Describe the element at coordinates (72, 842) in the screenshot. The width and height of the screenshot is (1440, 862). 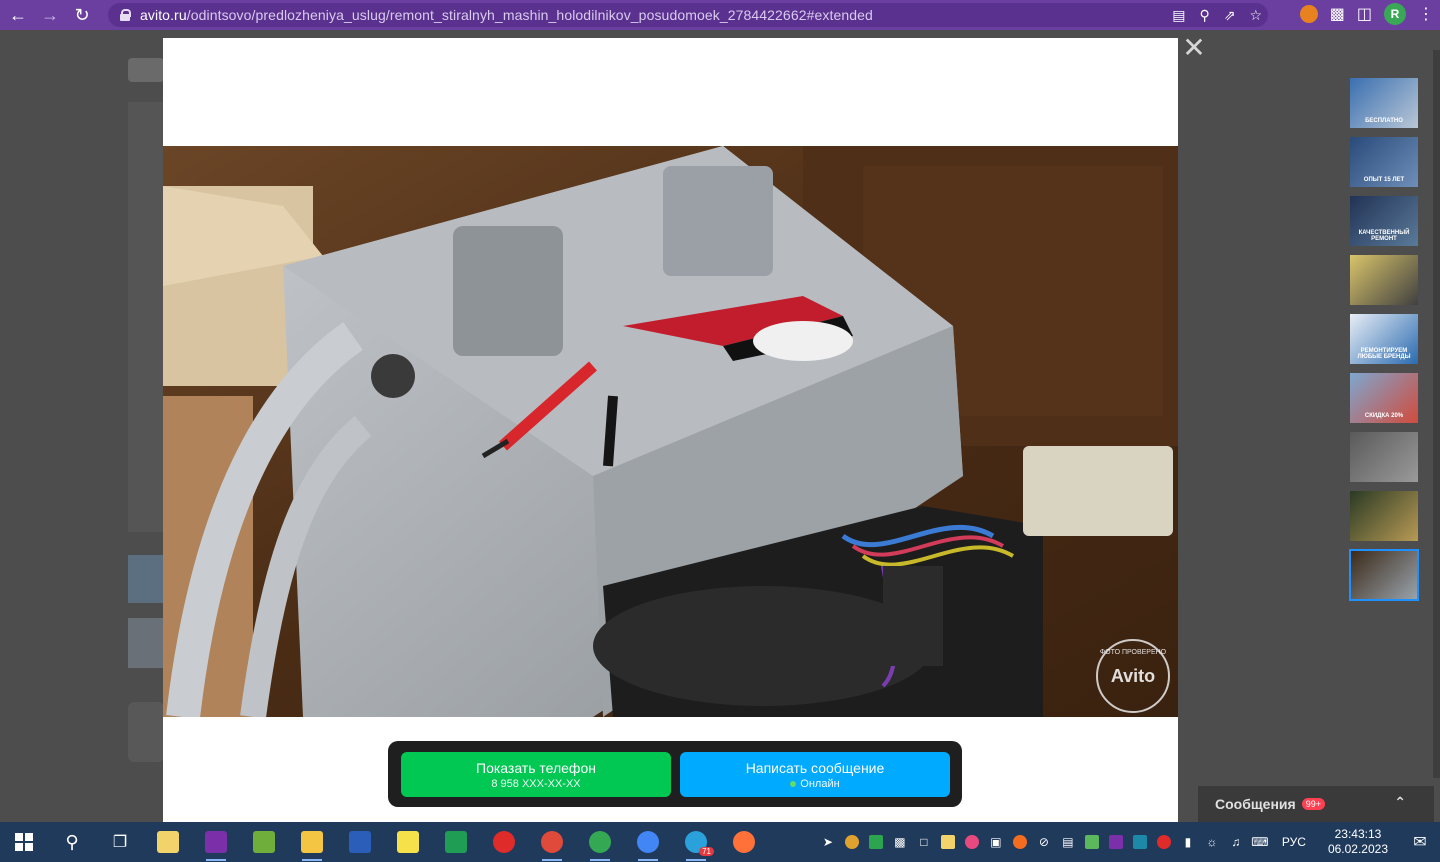
I see `search-icon: ⚲` at that location.